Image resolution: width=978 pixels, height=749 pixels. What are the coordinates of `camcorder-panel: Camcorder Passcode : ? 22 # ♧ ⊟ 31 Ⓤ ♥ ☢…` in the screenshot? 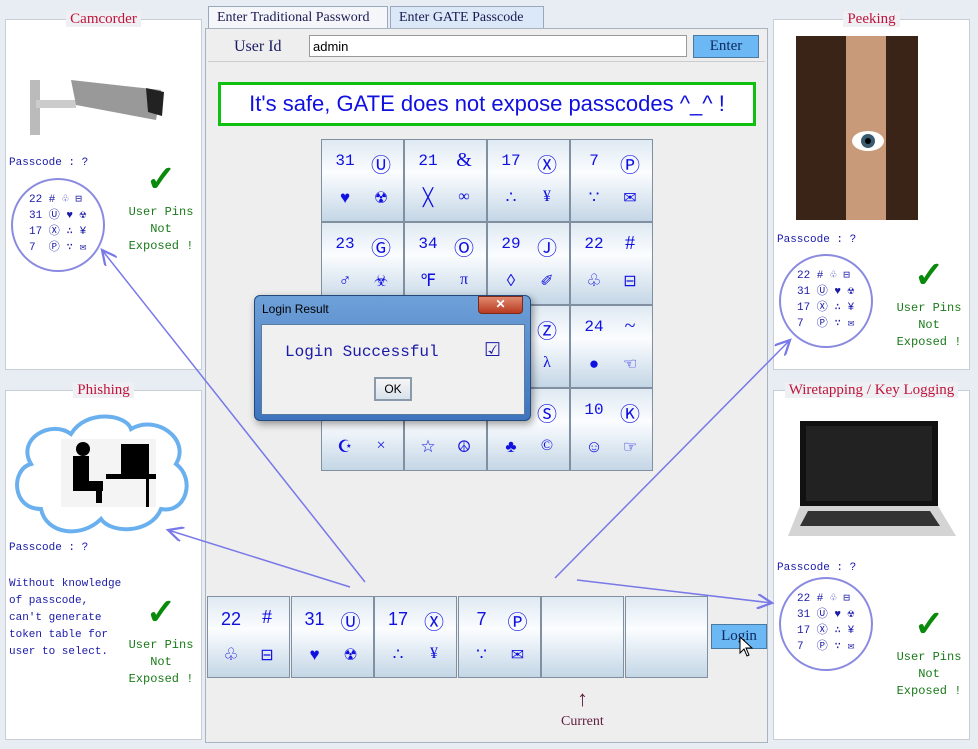 It's located at (103, 190).